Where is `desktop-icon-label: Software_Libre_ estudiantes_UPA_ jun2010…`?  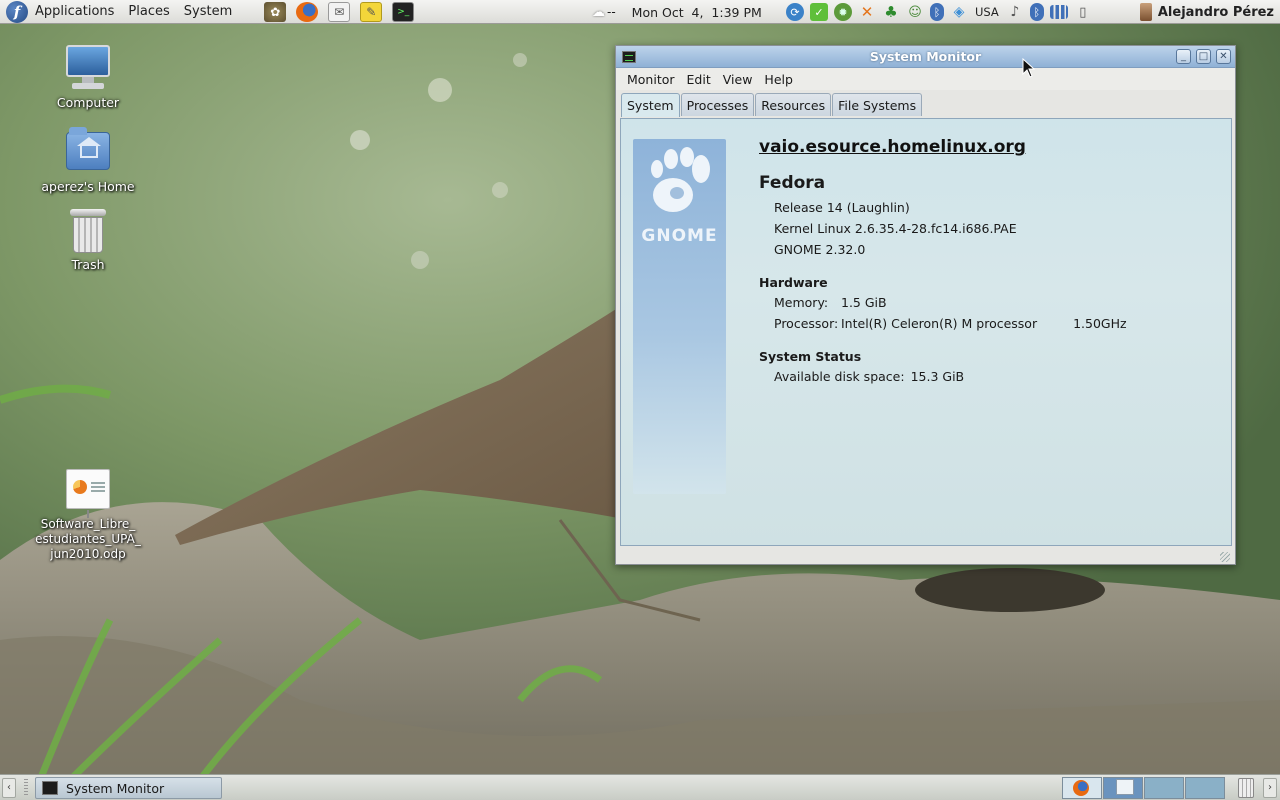 desktop-icon-label: Software_Libre_ estudiantes_UPA_ jun2010… is located at coordinates (88, 539).